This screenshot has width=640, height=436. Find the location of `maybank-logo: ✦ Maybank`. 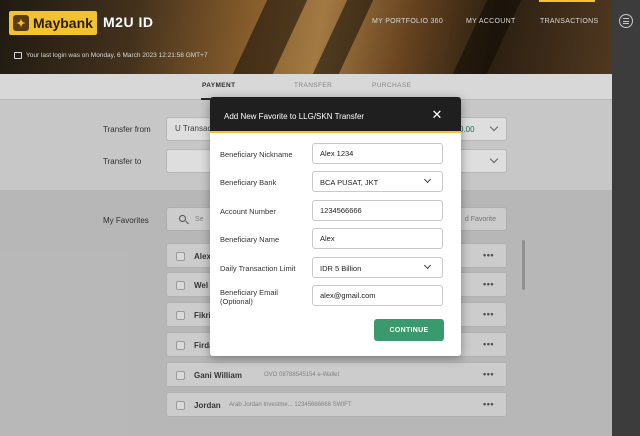

maybank-logo: ✦ Maybank is located at coordinates (53, 23).